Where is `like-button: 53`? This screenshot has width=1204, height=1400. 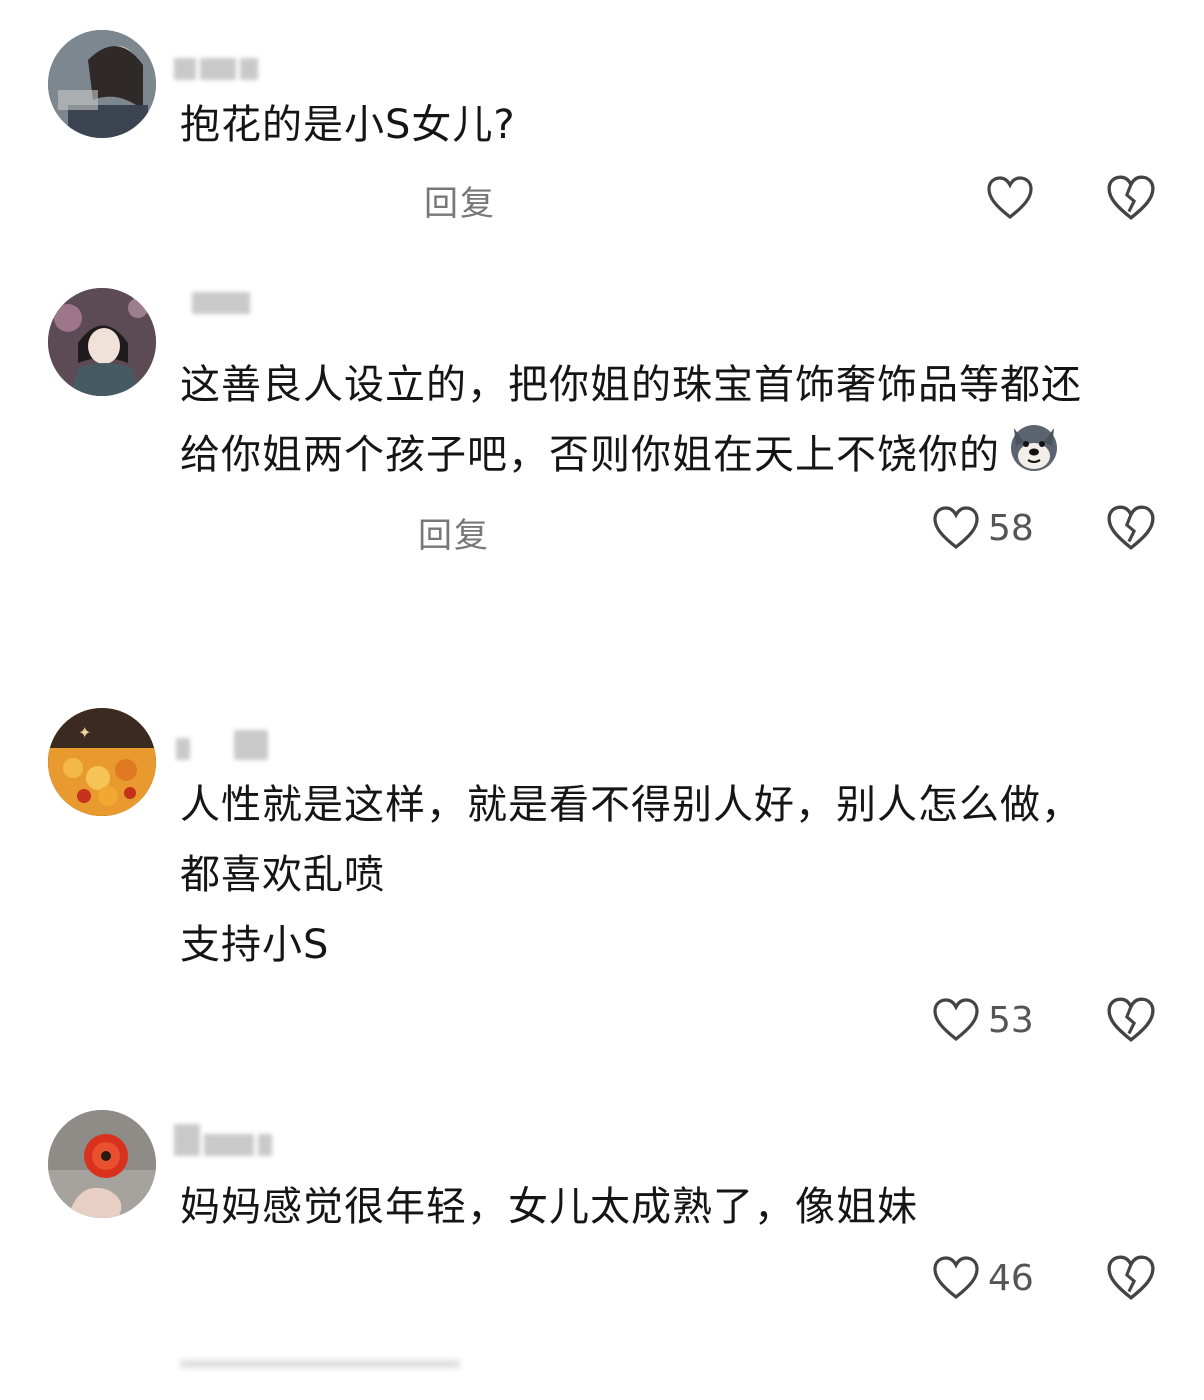 like-button: 53 is located at coordinates (983, 1020).